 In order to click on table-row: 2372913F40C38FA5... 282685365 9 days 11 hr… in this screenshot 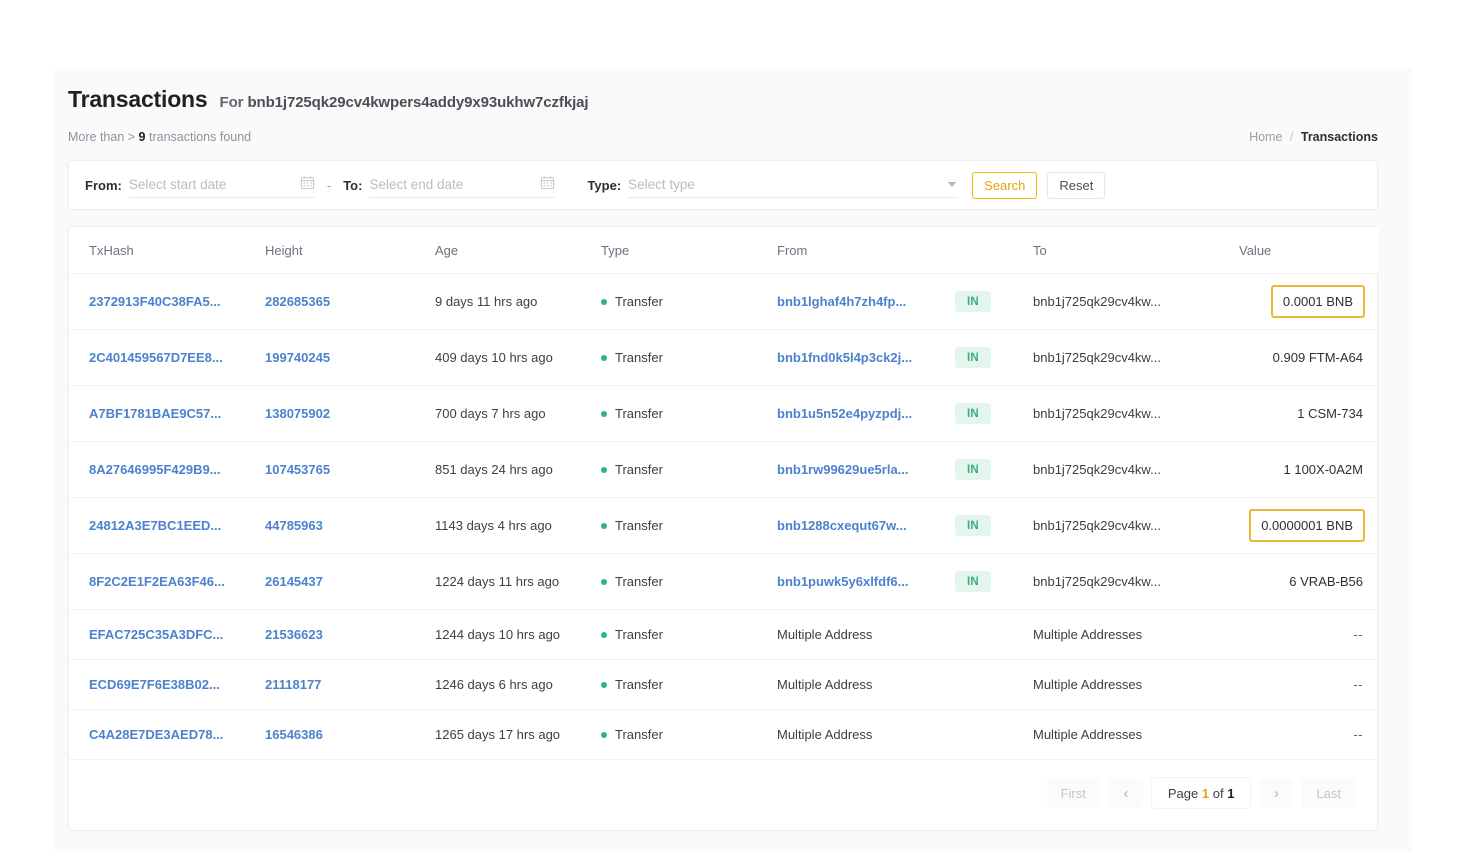, I will do `click(724, 301)`.